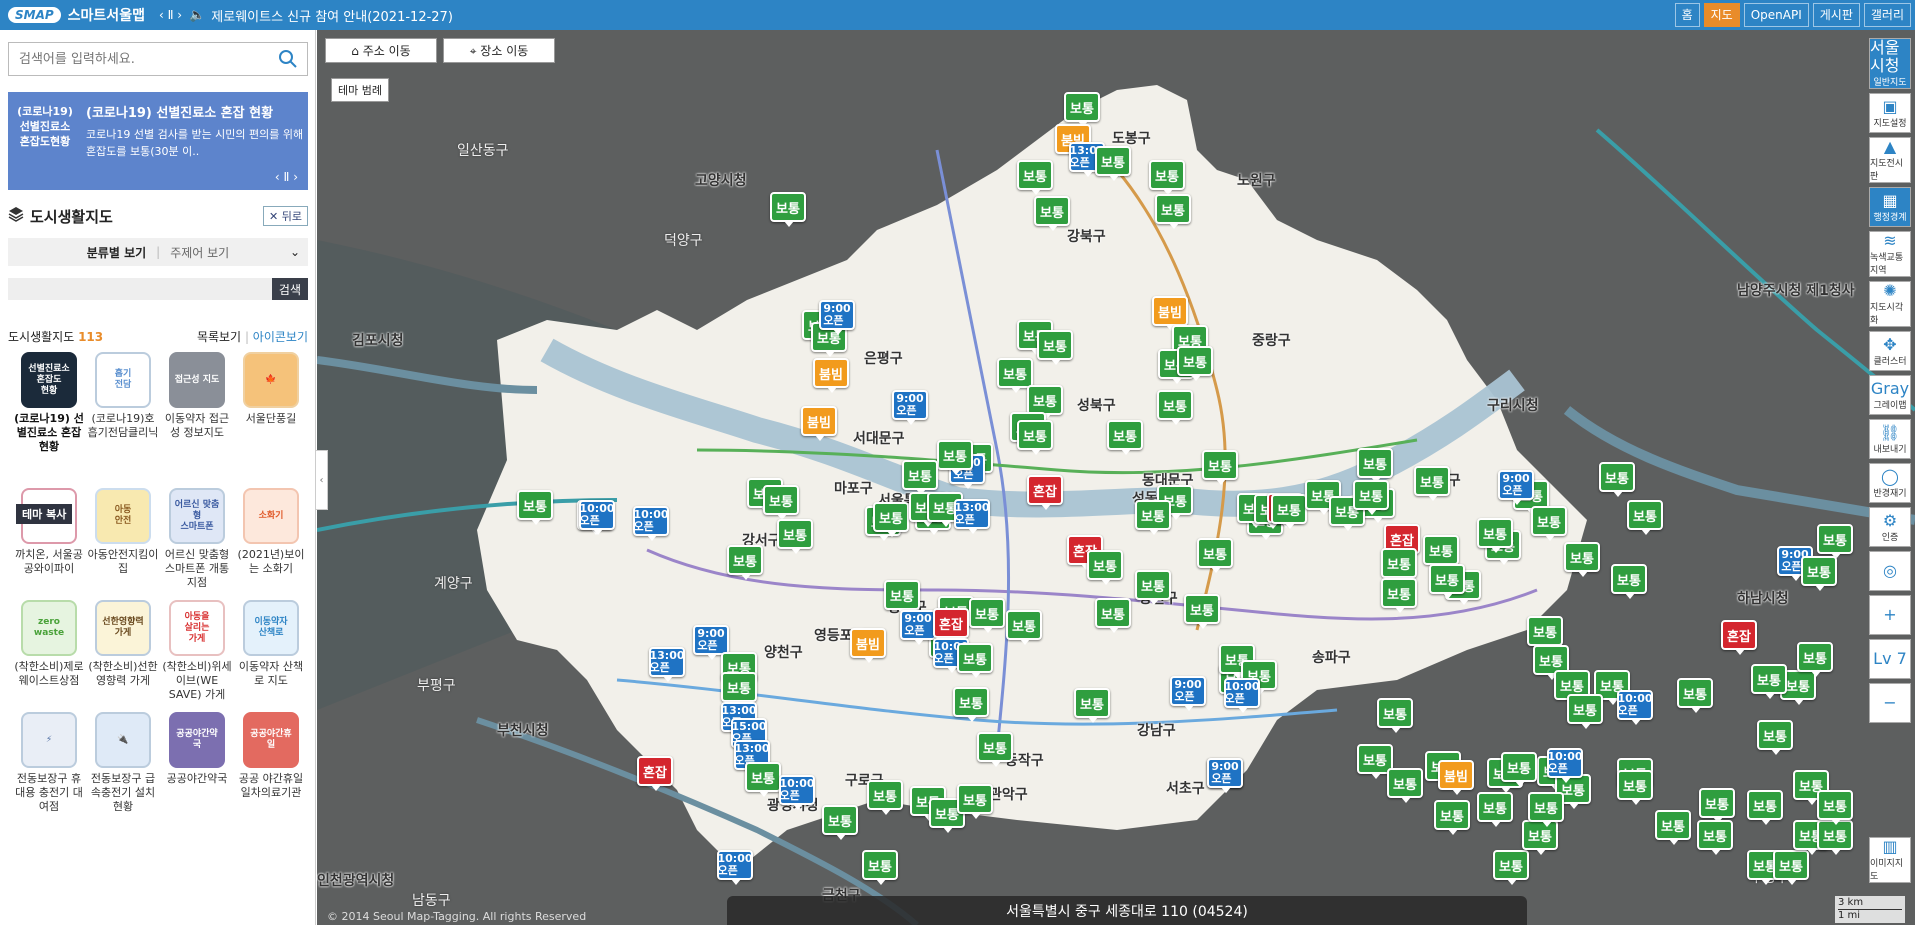 This screenshot has height=925, width=1915. Describe the element at coordinates (280, 337) in the screenshot. I see `icon-view-link: 아이콘보기` at that location.